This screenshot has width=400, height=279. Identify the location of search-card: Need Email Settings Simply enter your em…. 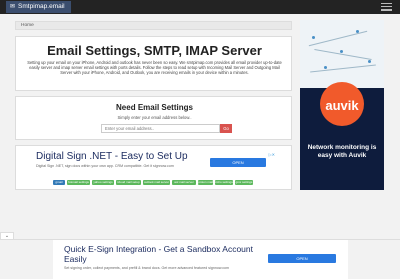
(153, 118).